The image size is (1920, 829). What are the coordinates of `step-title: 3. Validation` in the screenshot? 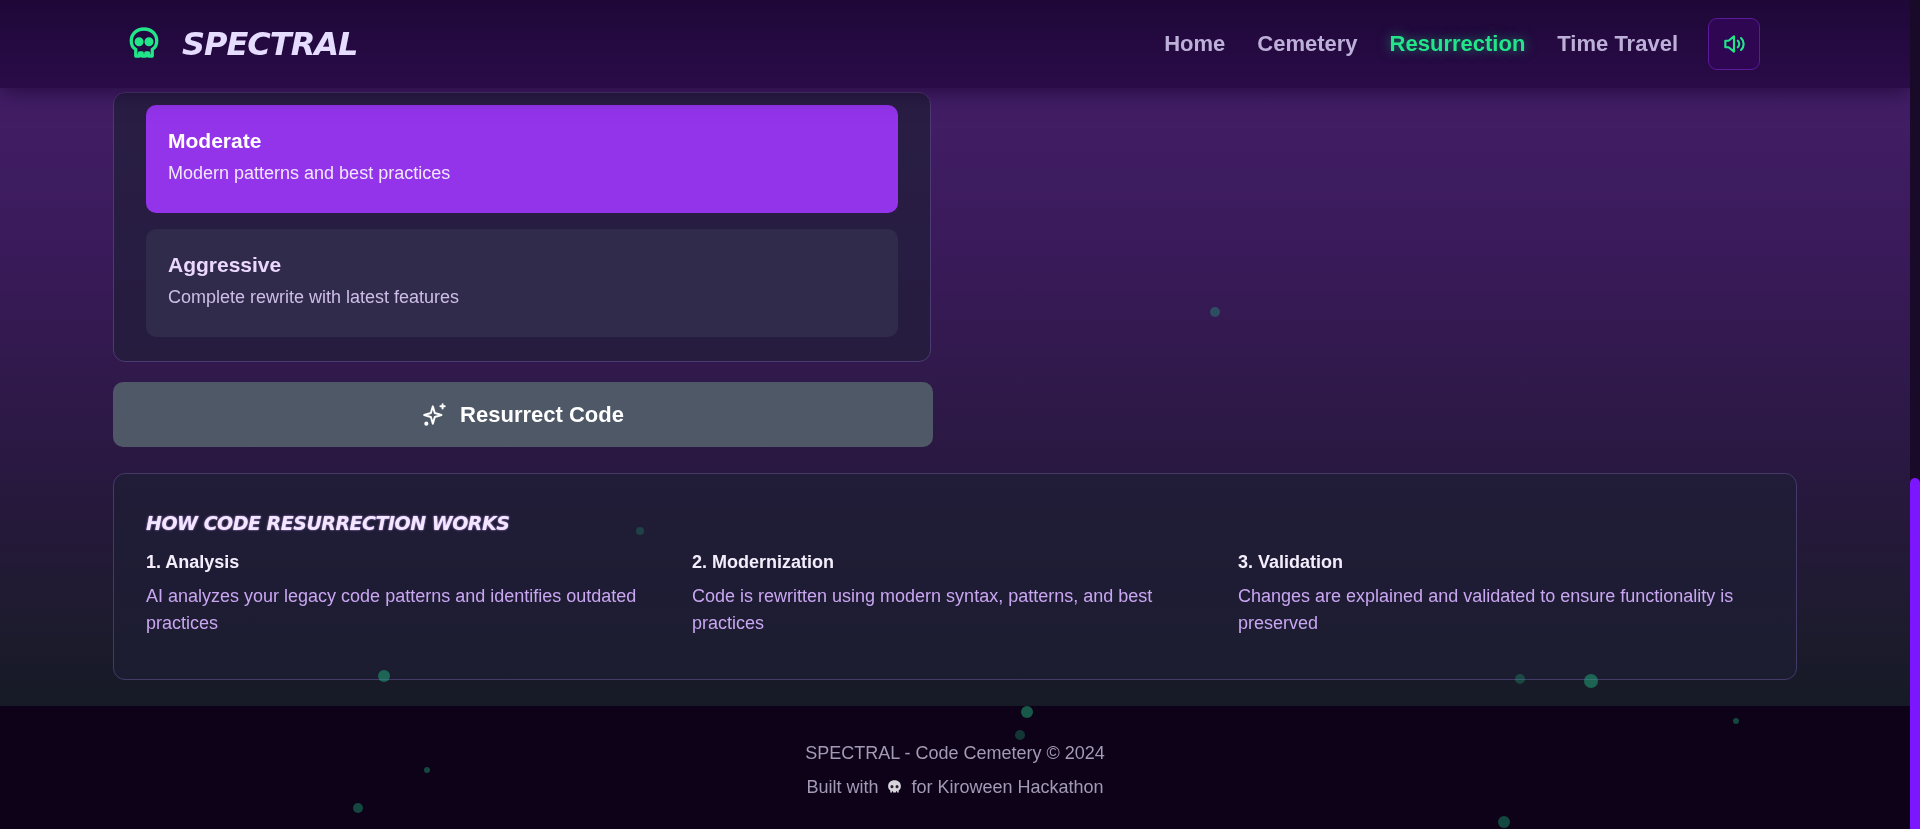 It's located at (1291, 562).